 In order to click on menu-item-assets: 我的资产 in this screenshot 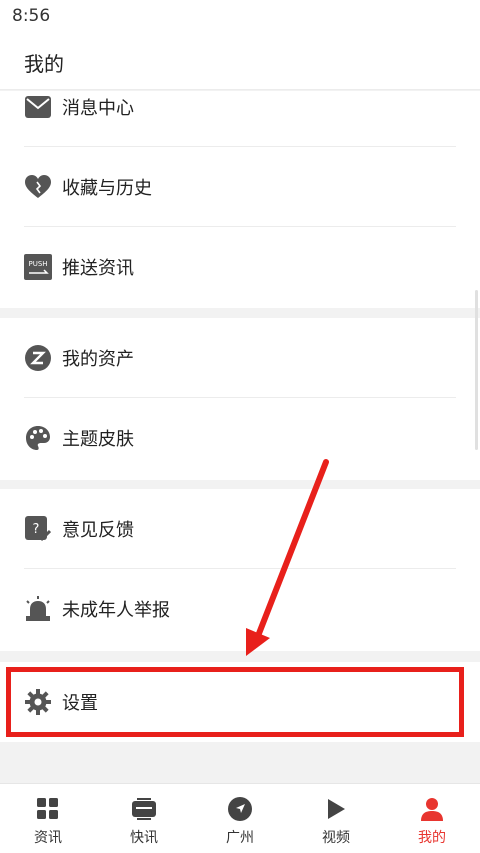, I will do `click(240, 358)`.